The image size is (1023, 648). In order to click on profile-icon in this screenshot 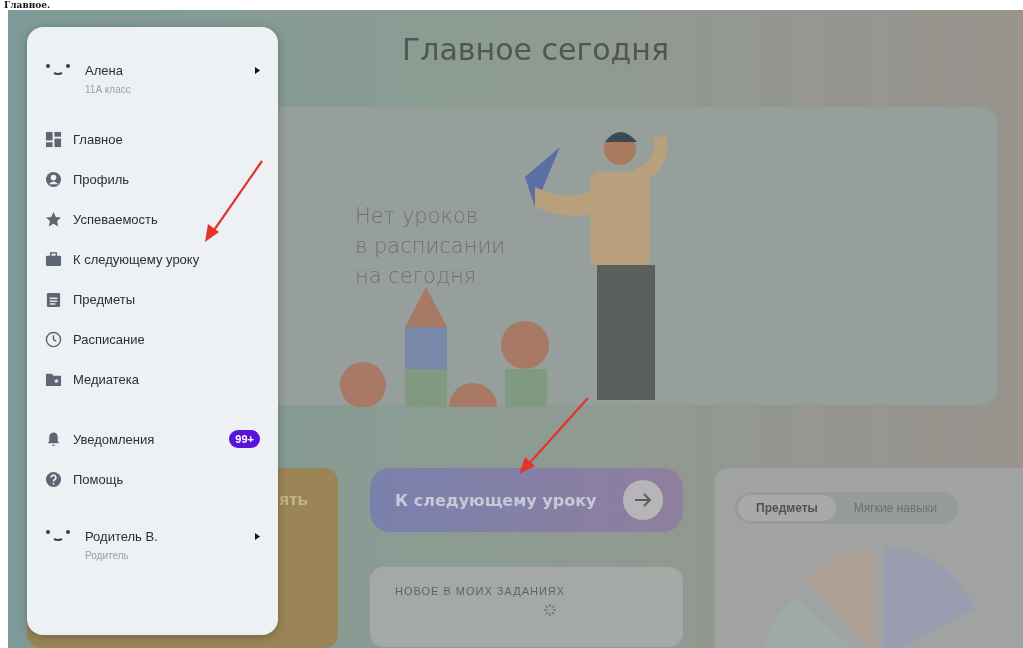, I will do `click(53, 179)`.